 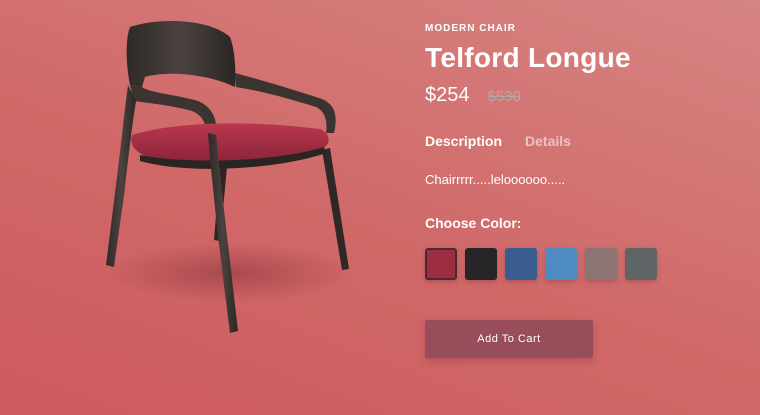 I want to click on current-price: $254, so click(x=447, y=95).